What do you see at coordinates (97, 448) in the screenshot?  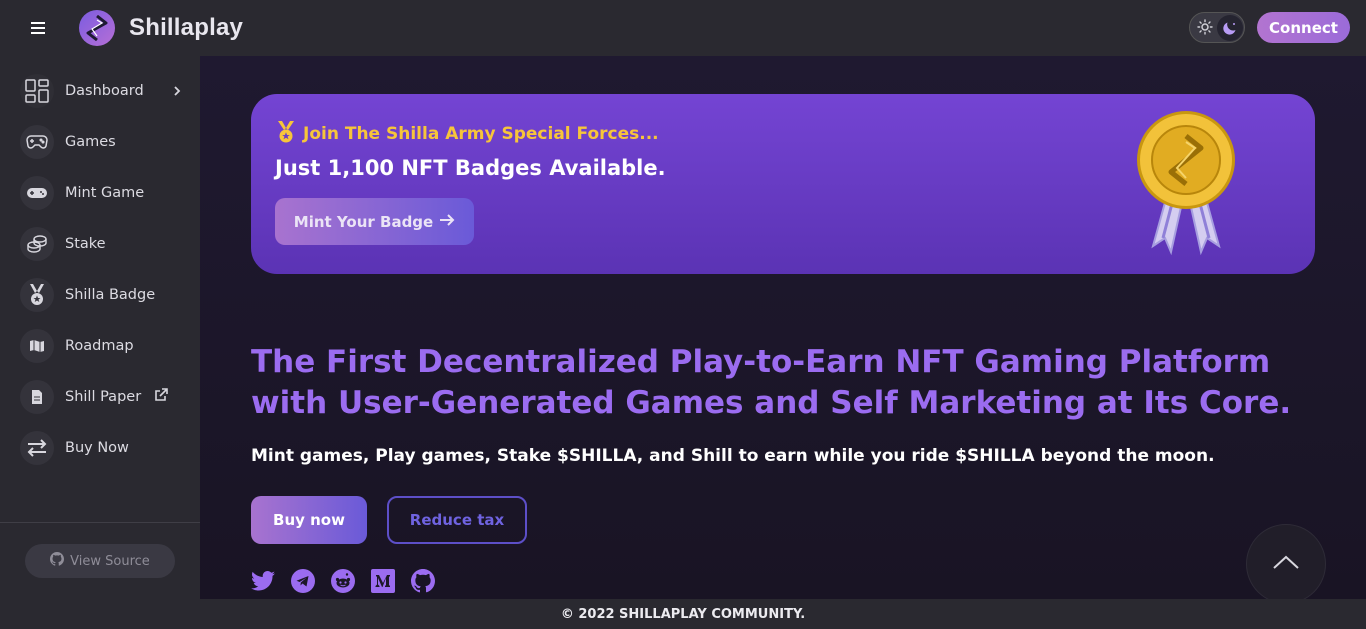 I see `sidebar-item-label: Buy Now` at bounding box center [97, 448].